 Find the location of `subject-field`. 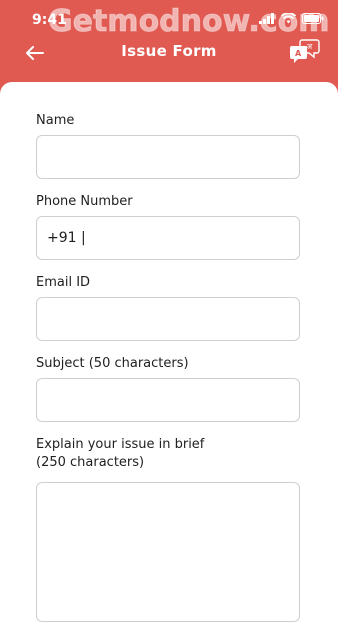

subject-field is located at coordinates (168, 400).